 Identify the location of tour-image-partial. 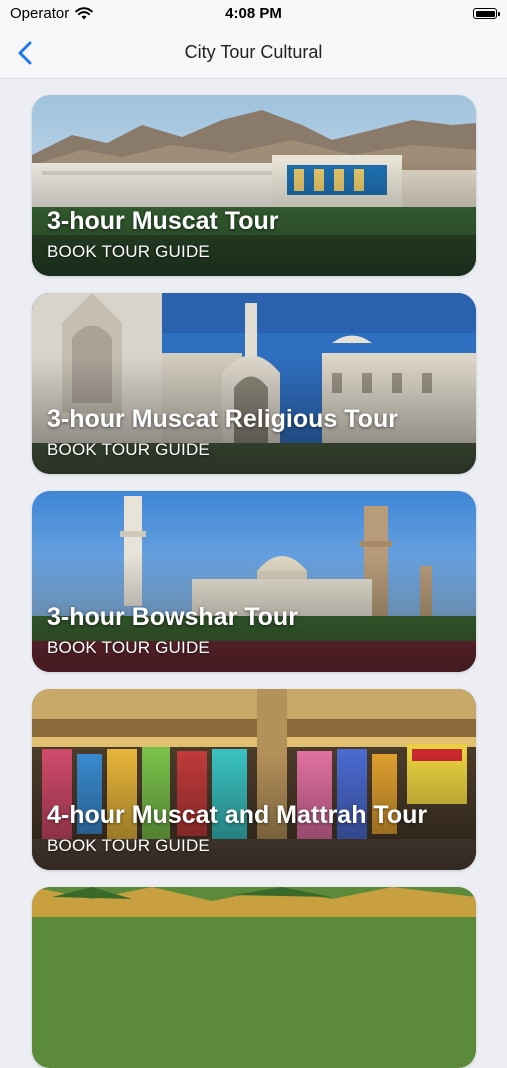
(254, 977).